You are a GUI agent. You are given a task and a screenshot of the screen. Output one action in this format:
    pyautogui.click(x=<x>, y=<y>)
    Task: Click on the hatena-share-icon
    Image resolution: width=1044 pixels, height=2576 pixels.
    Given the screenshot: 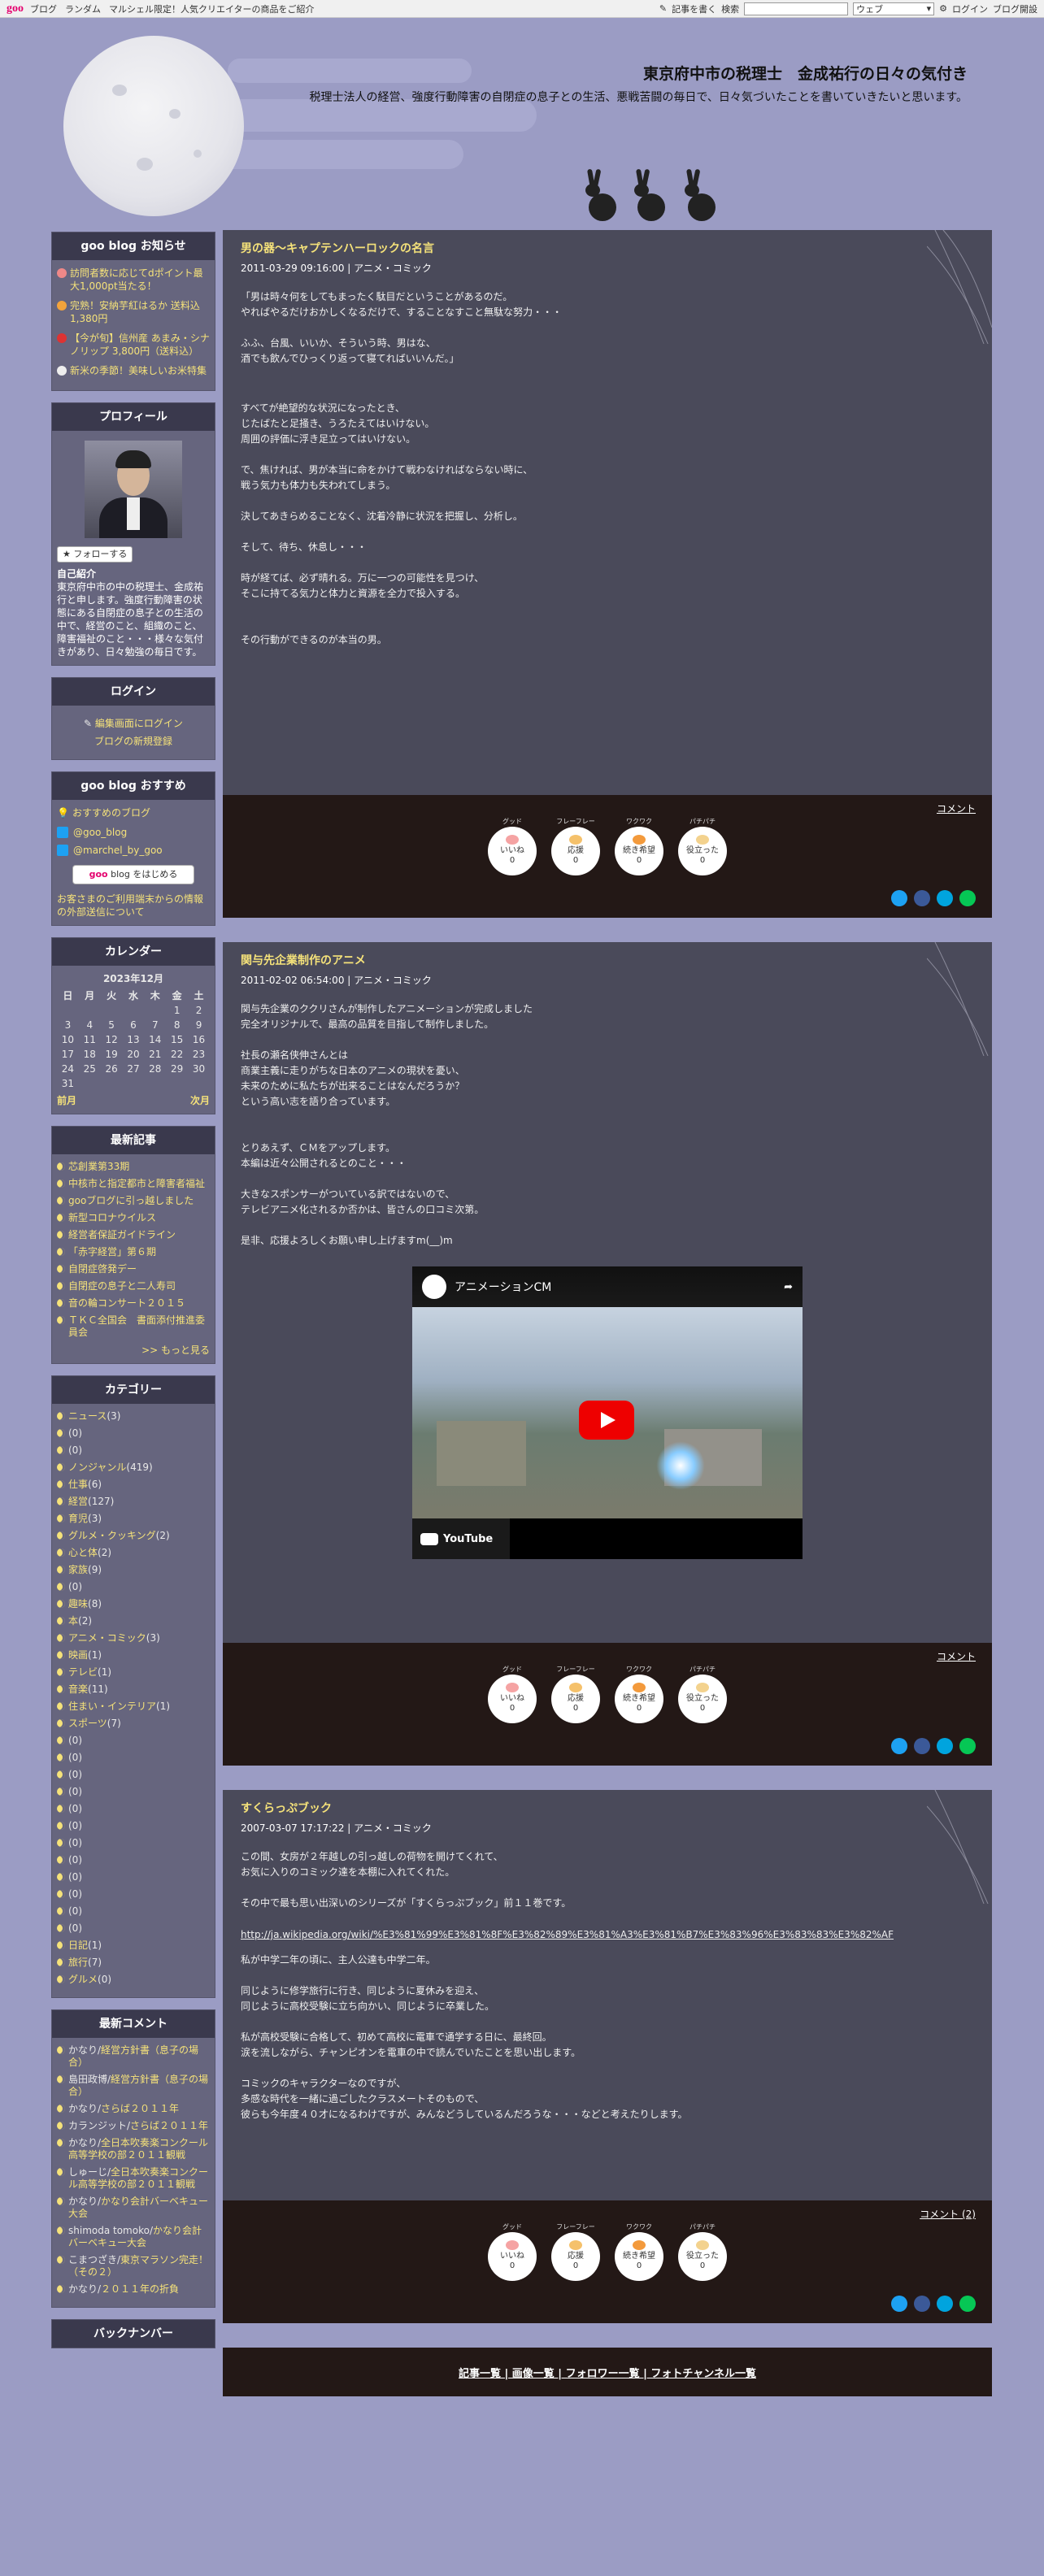 What is the action you would take?
    pyautogui.click(x=945, y=2304)
    